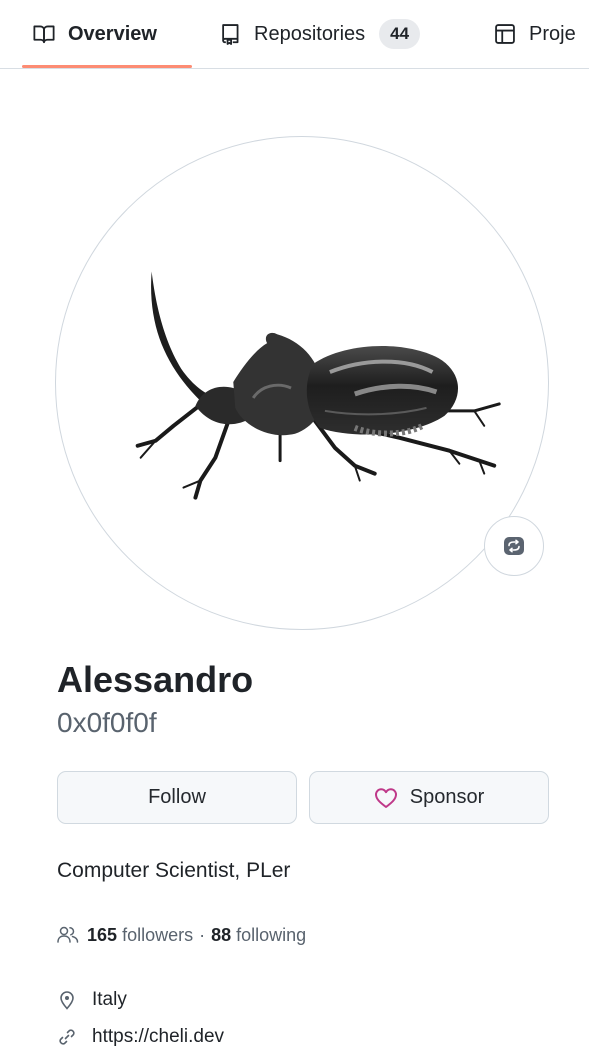 This screenshot has width=589, height=1057. What do you see at coordinates (68, 934) in the screenshot?
I see `people-icon` at bounding box center [68, 934].